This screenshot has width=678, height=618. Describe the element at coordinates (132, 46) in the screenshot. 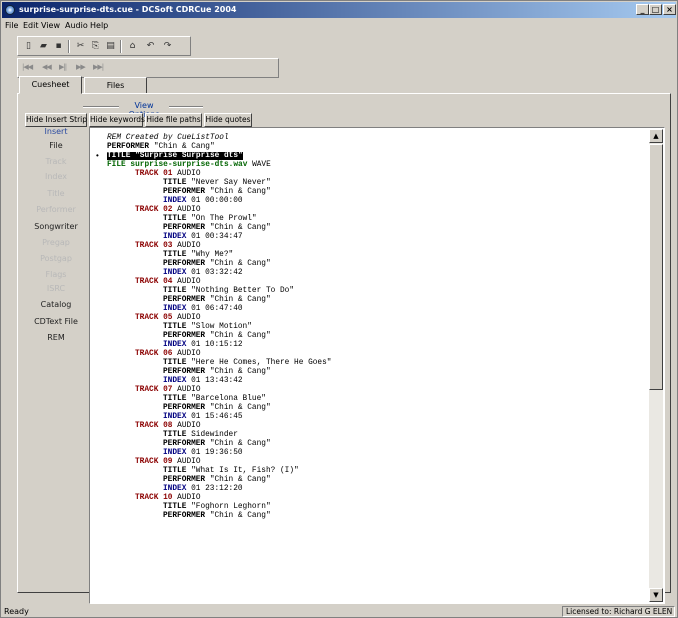

I see `properties-icon: ⌂` at that location.